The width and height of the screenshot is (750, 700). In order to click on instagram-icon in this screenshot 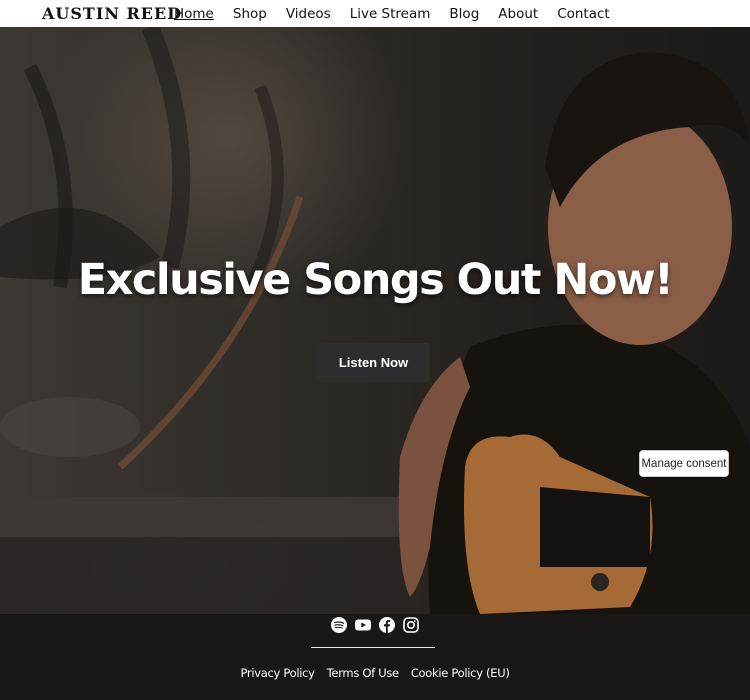, I will do `click(411, 625)`.